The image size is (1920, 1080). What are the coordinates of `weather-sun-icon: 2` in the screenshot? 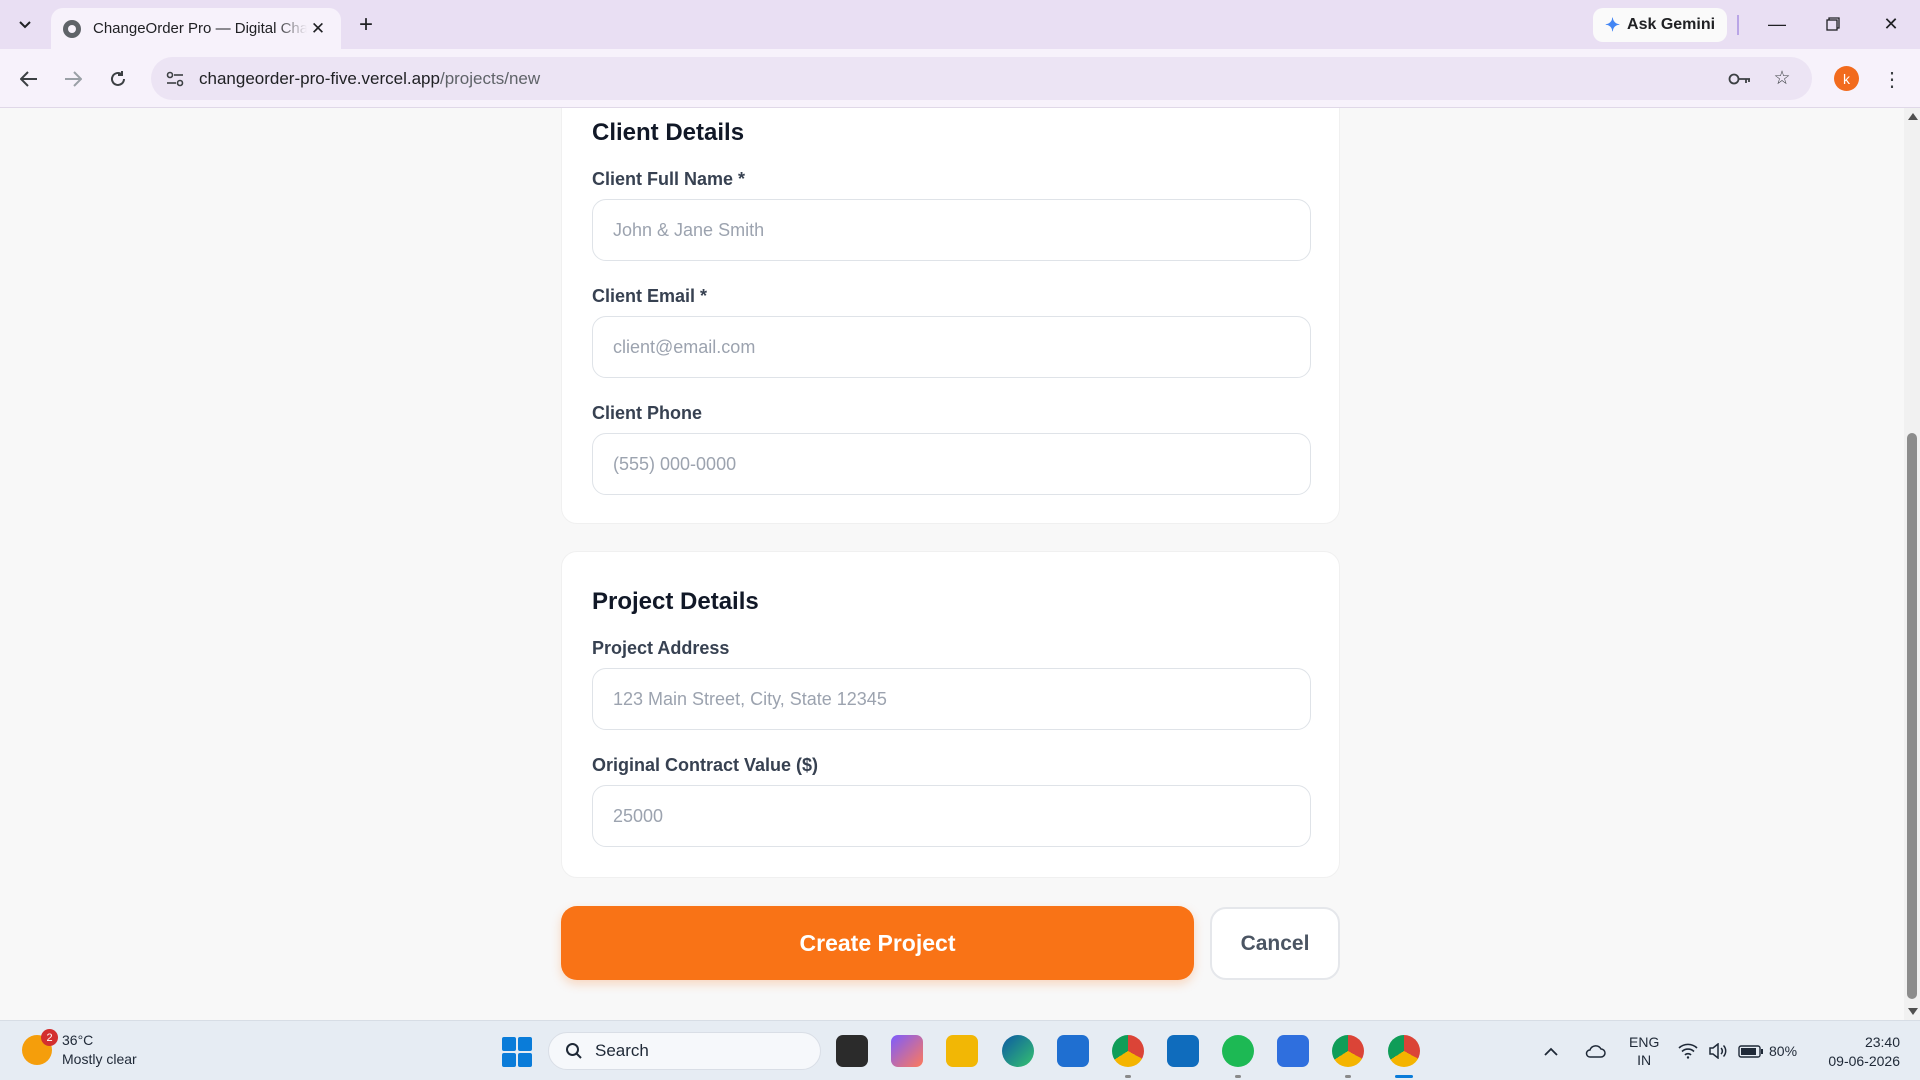 It's located at (40, 1047).